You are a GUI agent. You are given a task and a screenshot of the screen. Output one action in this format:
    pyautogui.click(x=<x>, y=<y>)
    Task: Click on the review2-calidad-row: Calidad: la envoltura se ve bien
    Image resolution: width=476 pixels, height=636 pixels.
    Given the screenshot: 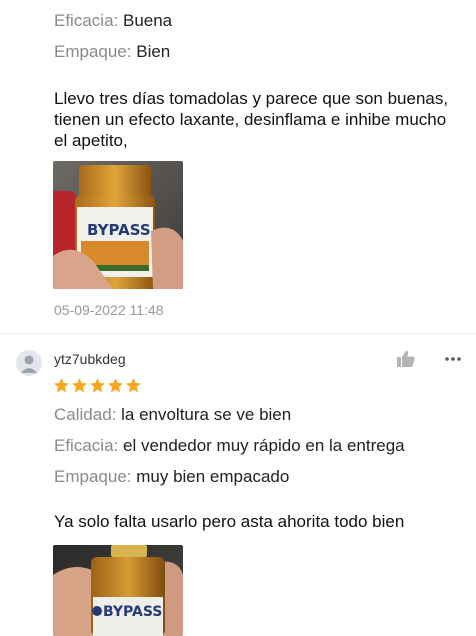 What is the action you would take?
    pyautogui.click(x=172, y=415)
    